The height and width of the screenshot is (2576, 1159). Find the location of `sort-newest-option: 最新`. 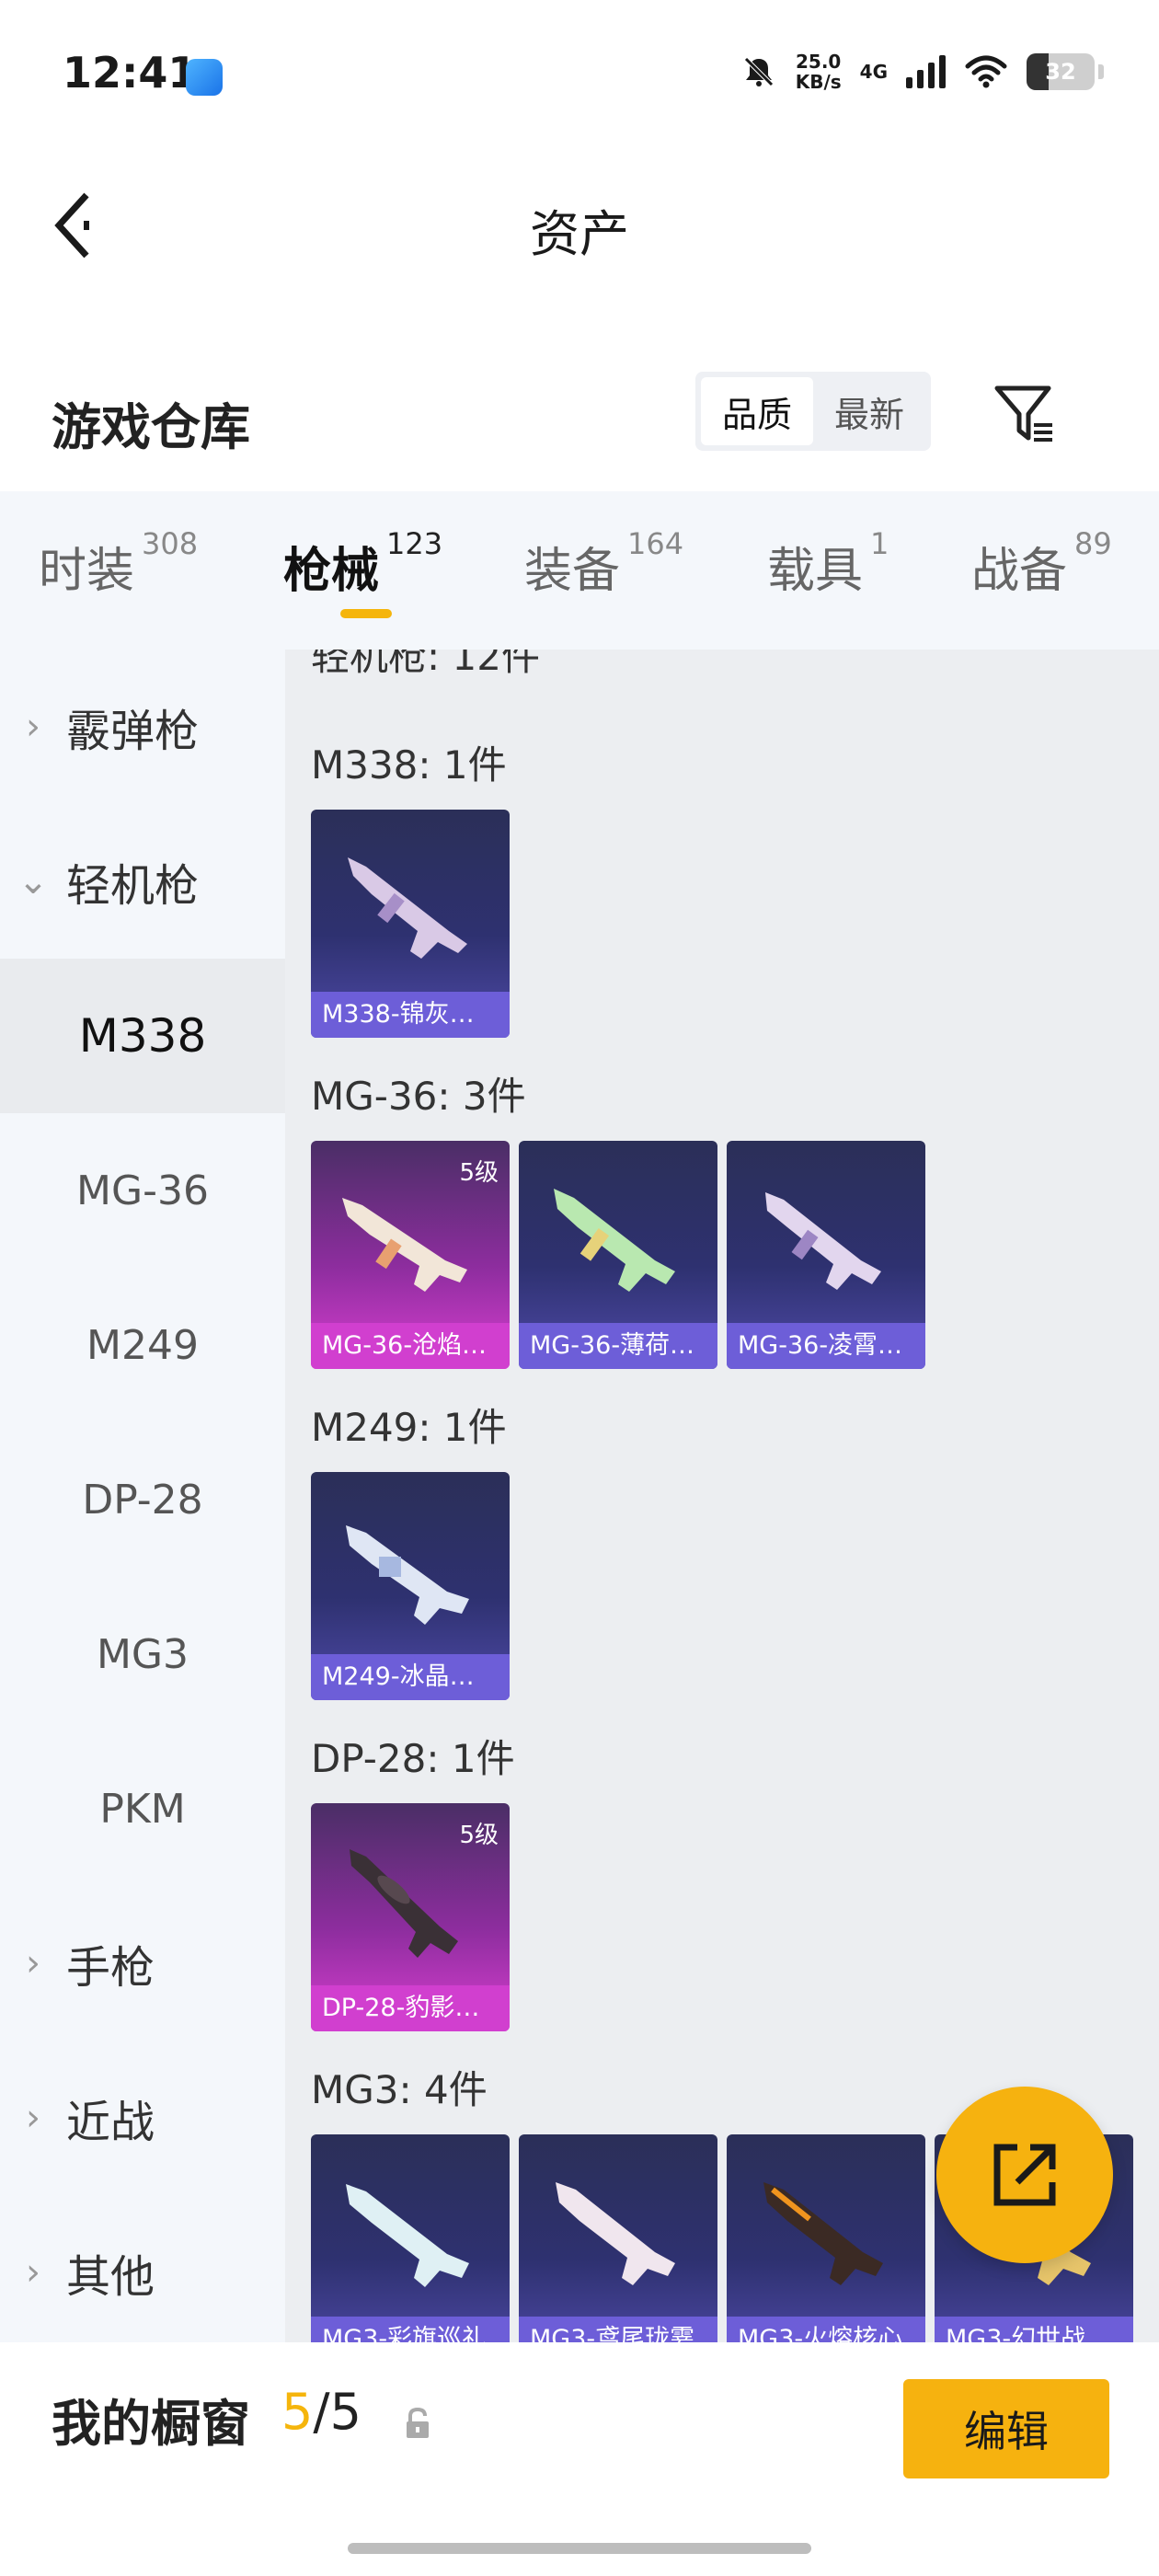

sort-newest-option: 最新 is located at coordinates (869, 411).